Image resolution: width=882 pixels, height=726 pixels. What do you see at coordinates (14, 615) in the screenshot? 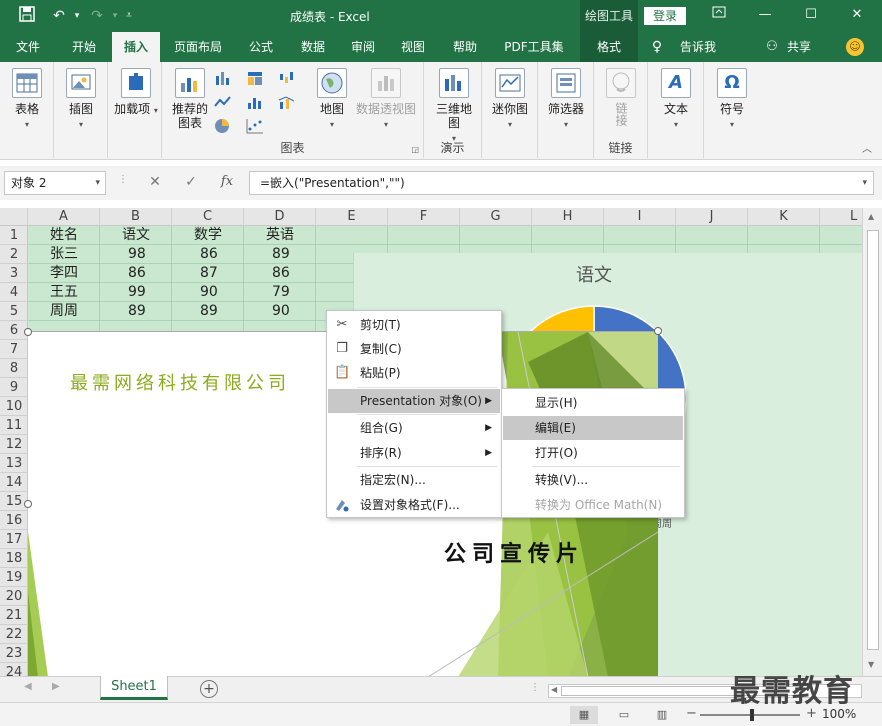
I see `row-header: 21` at bounding box center [14, 615].